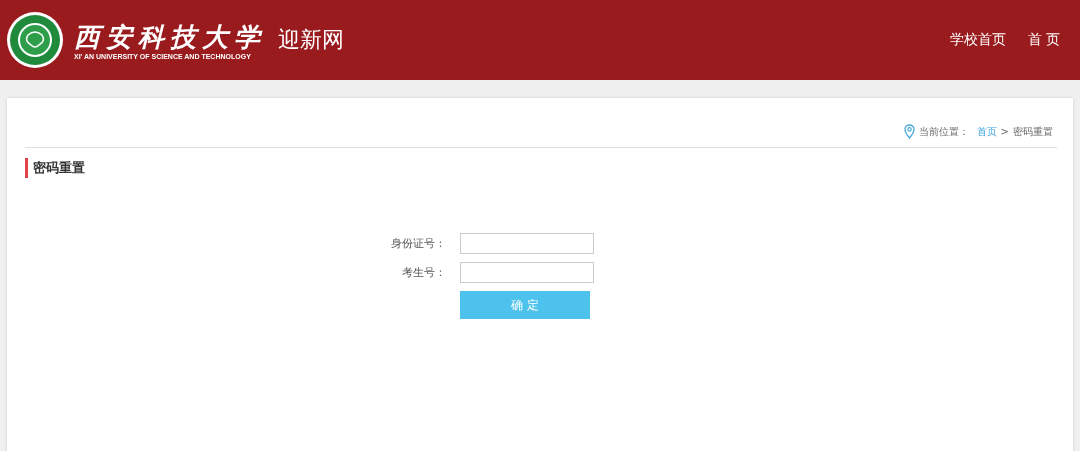 Image resolution: width=1080 pixels, height=451 pixels. What do you see at coordinates (423, 272) in the screenshot?
I see `field-label: 考生号：` at bounding box center [423, 272].